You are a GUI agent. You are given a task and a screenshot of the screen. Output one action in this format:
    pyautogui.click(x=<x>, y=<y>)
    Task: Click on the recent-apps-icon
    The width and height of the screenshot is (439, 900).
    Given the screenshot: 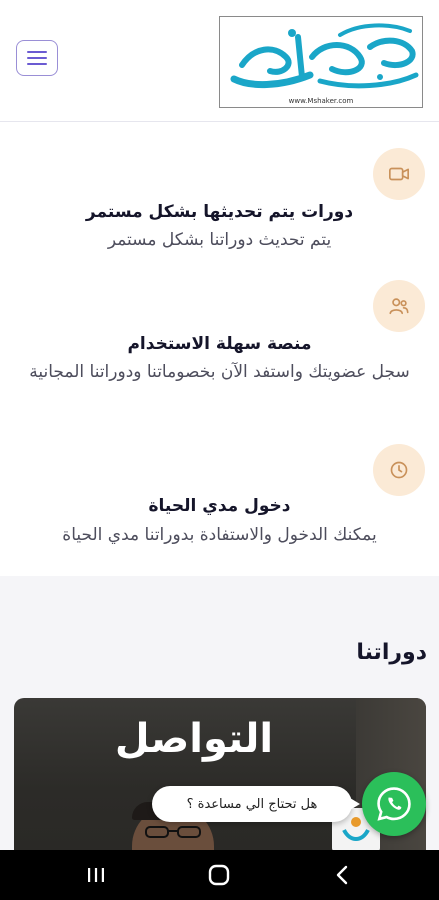 What is the action you would take?
    pyautogui.click(x=96, y=875)
    